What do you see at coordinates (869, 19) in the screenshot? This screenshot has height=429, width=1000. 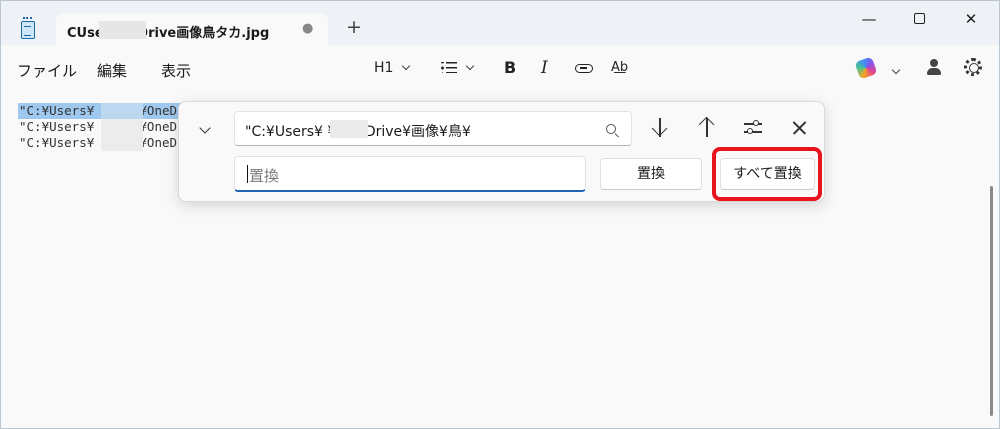 I see `minimize-button: —` at bounding box center [869, 19].